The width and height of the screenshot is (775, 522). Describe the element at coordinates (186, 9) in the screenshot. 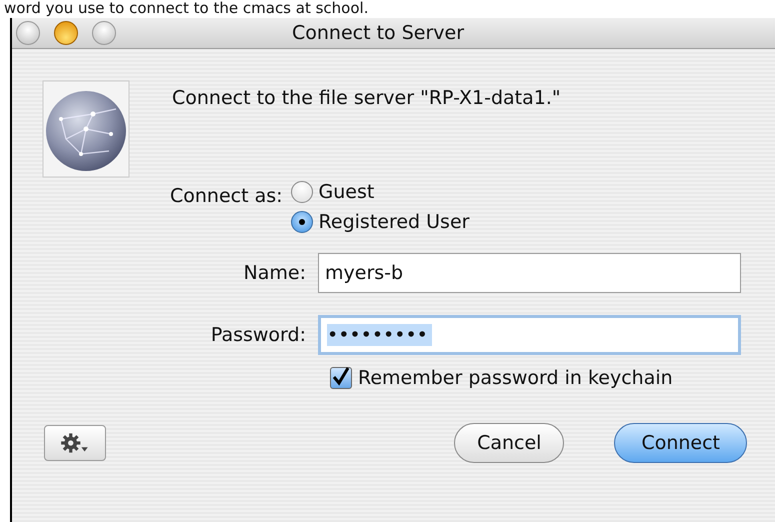

I see `caption-text: word you use to connect to the cmacs at school.` at that location.